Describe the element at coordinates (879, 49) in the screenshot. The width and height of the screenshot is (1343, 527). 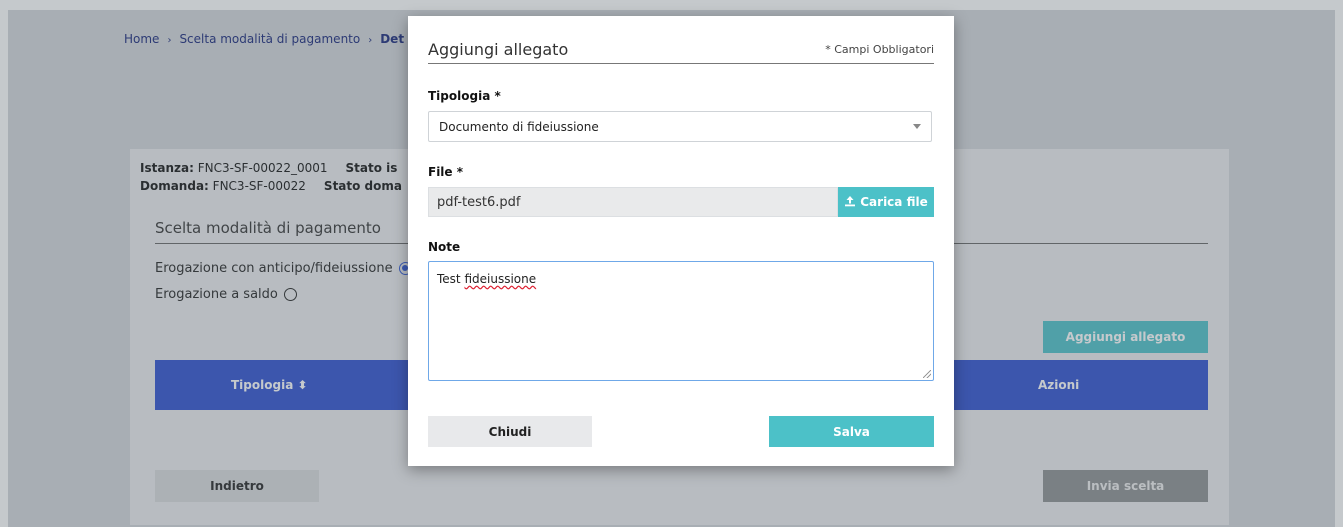
I see `required-fields-note: * Campi Obbligatori` at that location.